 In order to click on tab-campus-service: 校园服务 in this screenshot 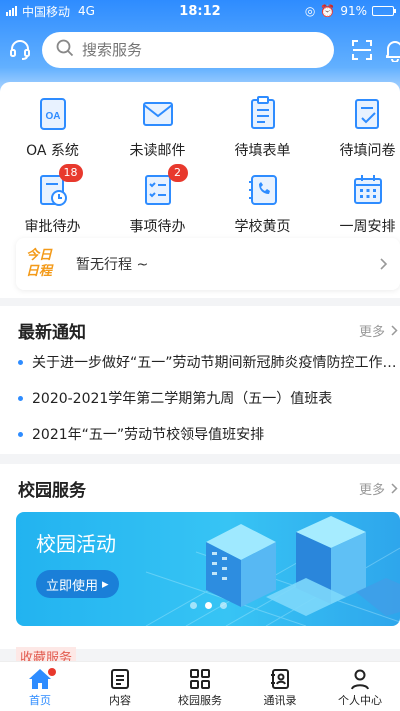, I will do `click(200, 686)`.